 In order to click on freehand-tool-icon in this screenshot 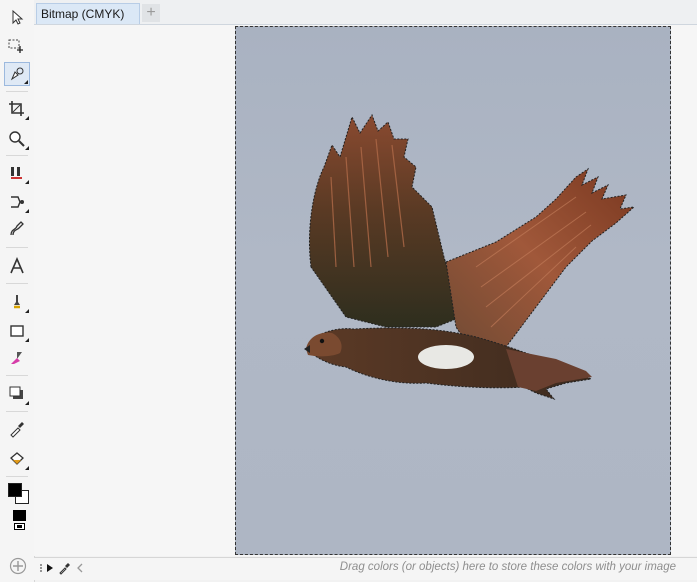, I will do `click(17, 229)`.